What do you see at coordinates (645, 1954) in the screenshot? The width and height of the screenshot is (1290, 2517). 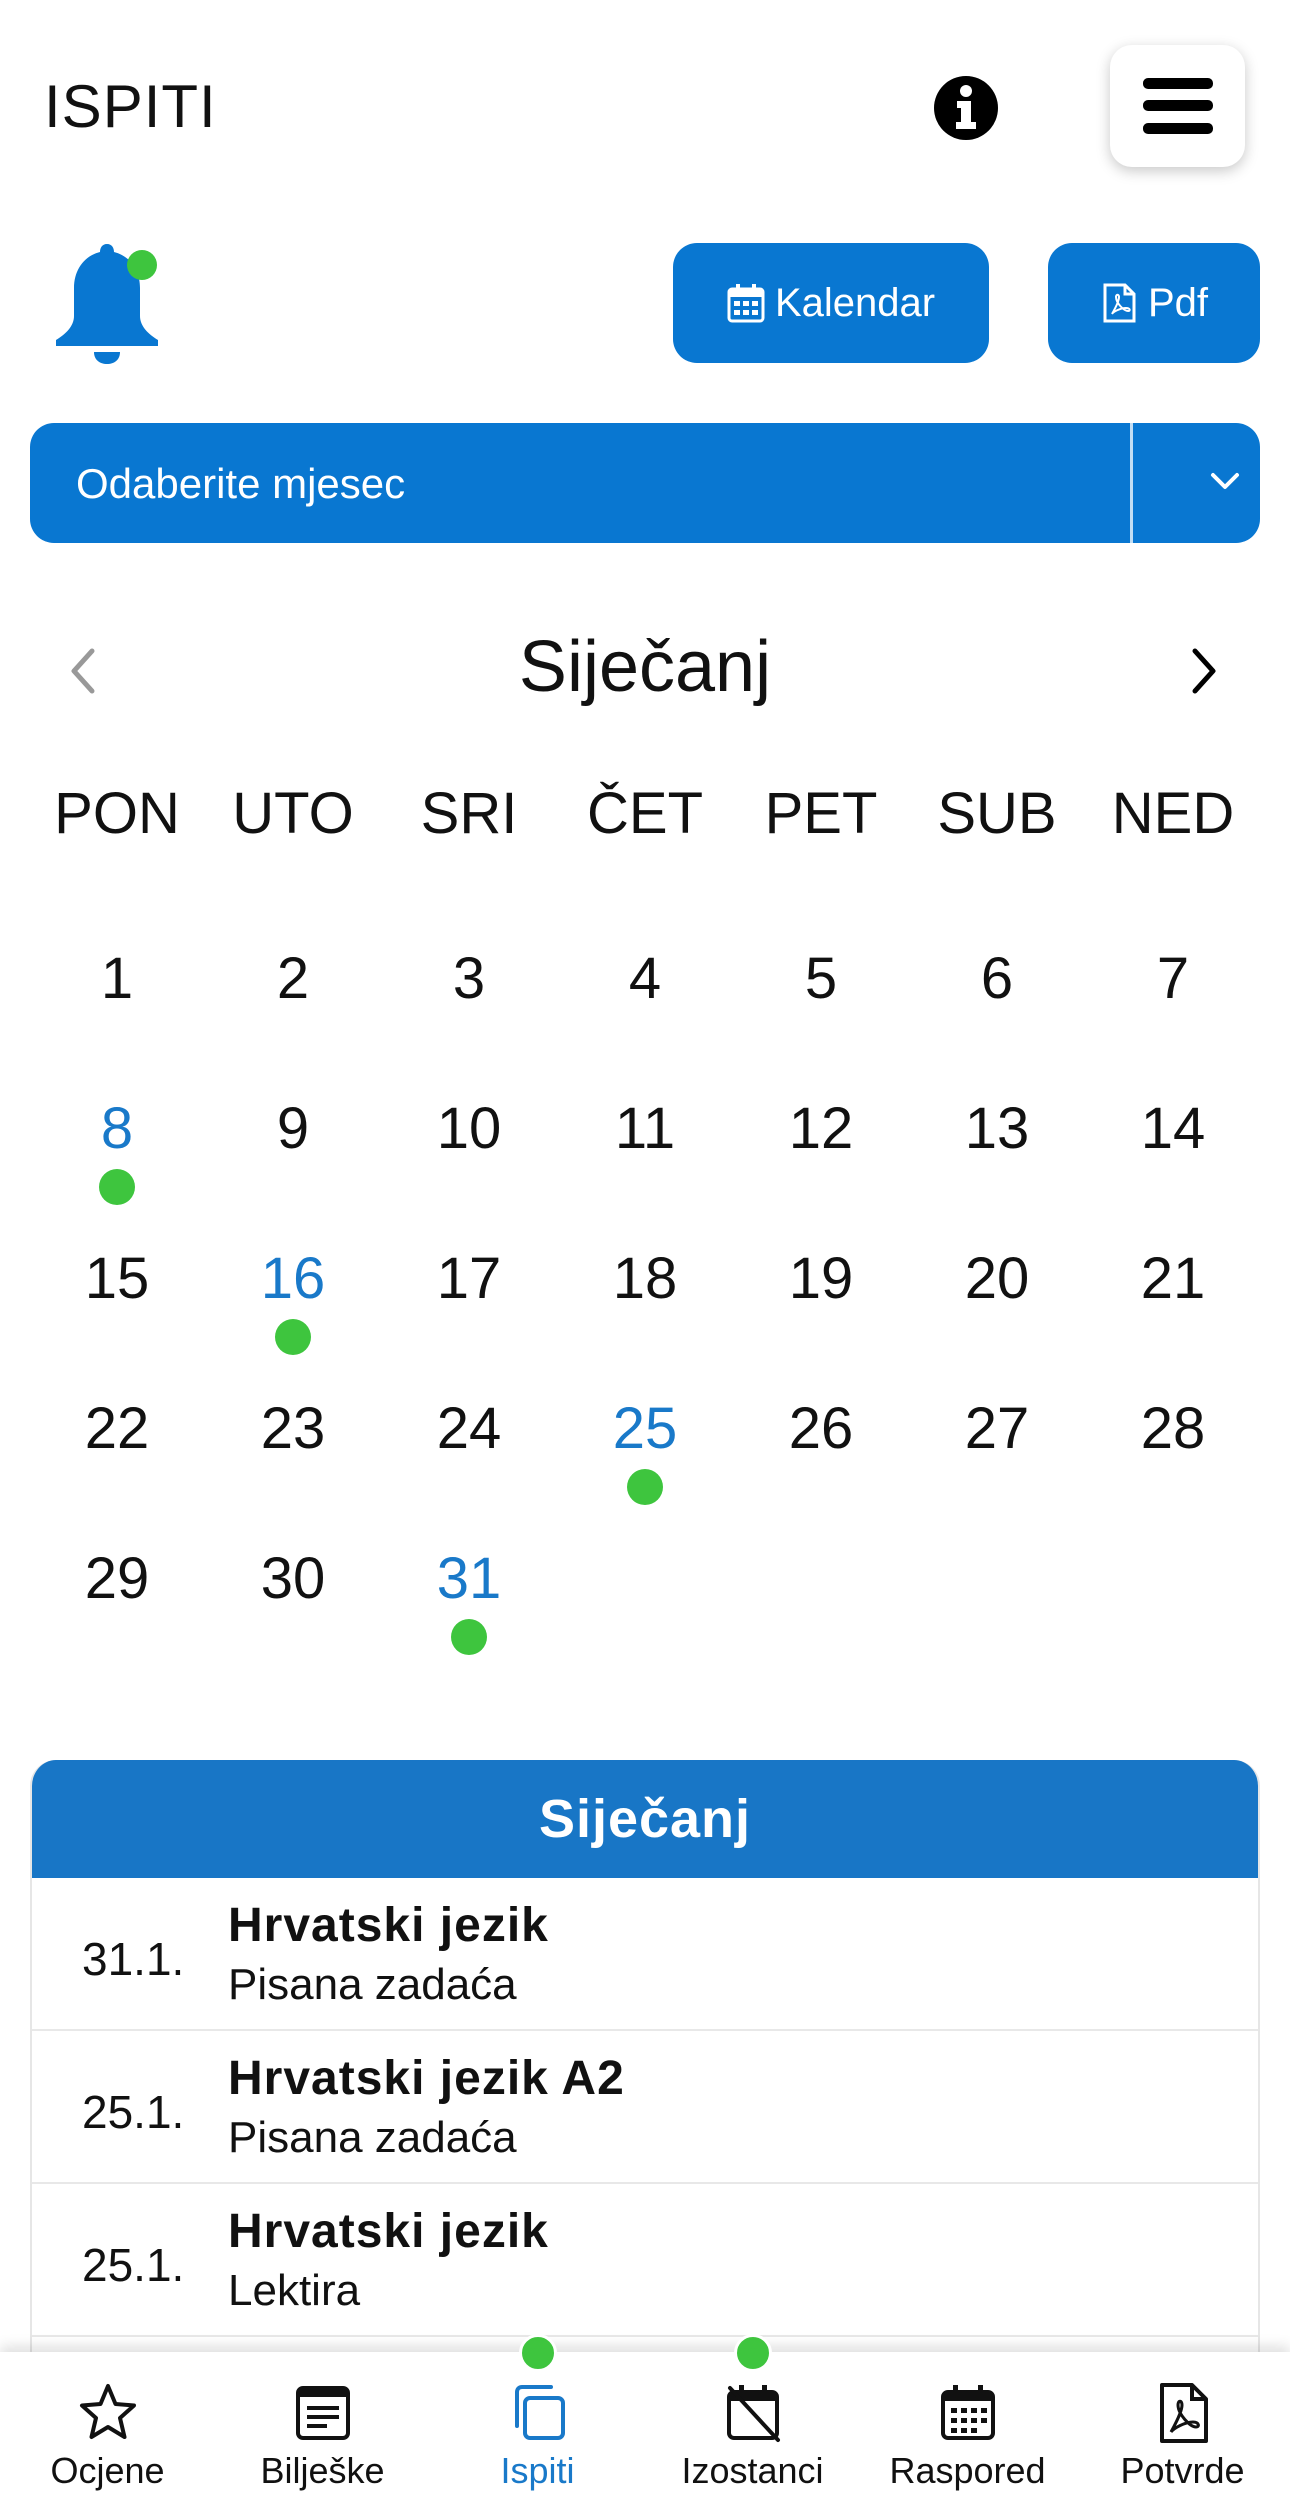 I see `exam-list-item: 31.1. Hrvatski jezik Pisana zadaća` at bounding box center [645, 1954].